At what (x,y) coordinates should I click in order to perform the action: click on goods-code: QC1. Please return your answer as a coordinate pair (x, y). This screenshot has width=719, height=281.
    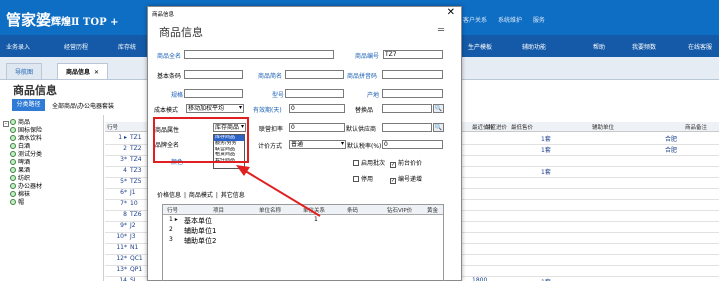
    Looking at the image, I should click on (136, 258).